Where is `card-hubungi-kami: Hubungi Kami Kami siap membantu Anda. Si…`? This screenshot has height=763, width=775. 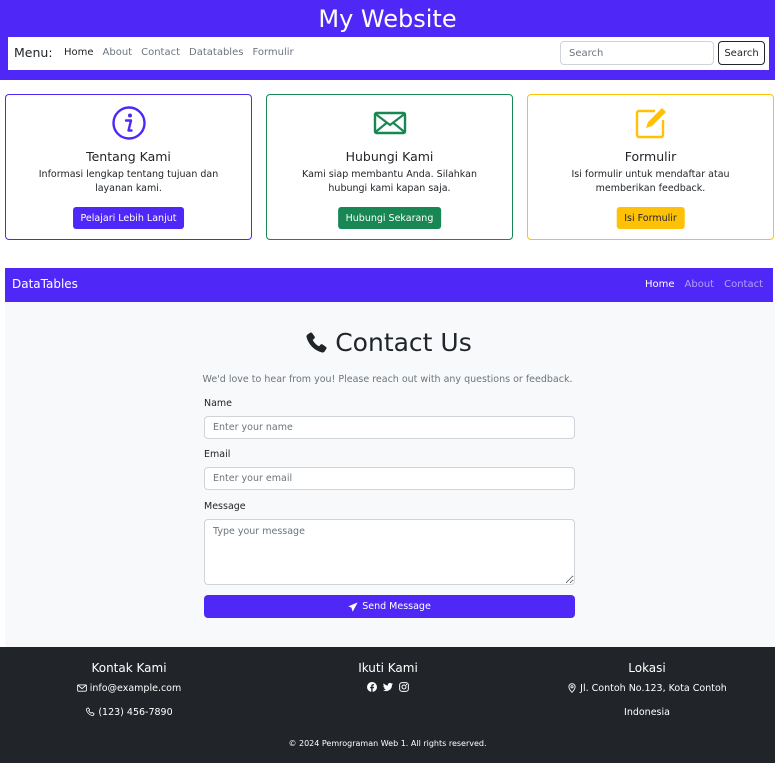
card-hubungi-kami: Hubungi Kami Kami siap membantu Anda. Si… is located at coordinates (389, 167).